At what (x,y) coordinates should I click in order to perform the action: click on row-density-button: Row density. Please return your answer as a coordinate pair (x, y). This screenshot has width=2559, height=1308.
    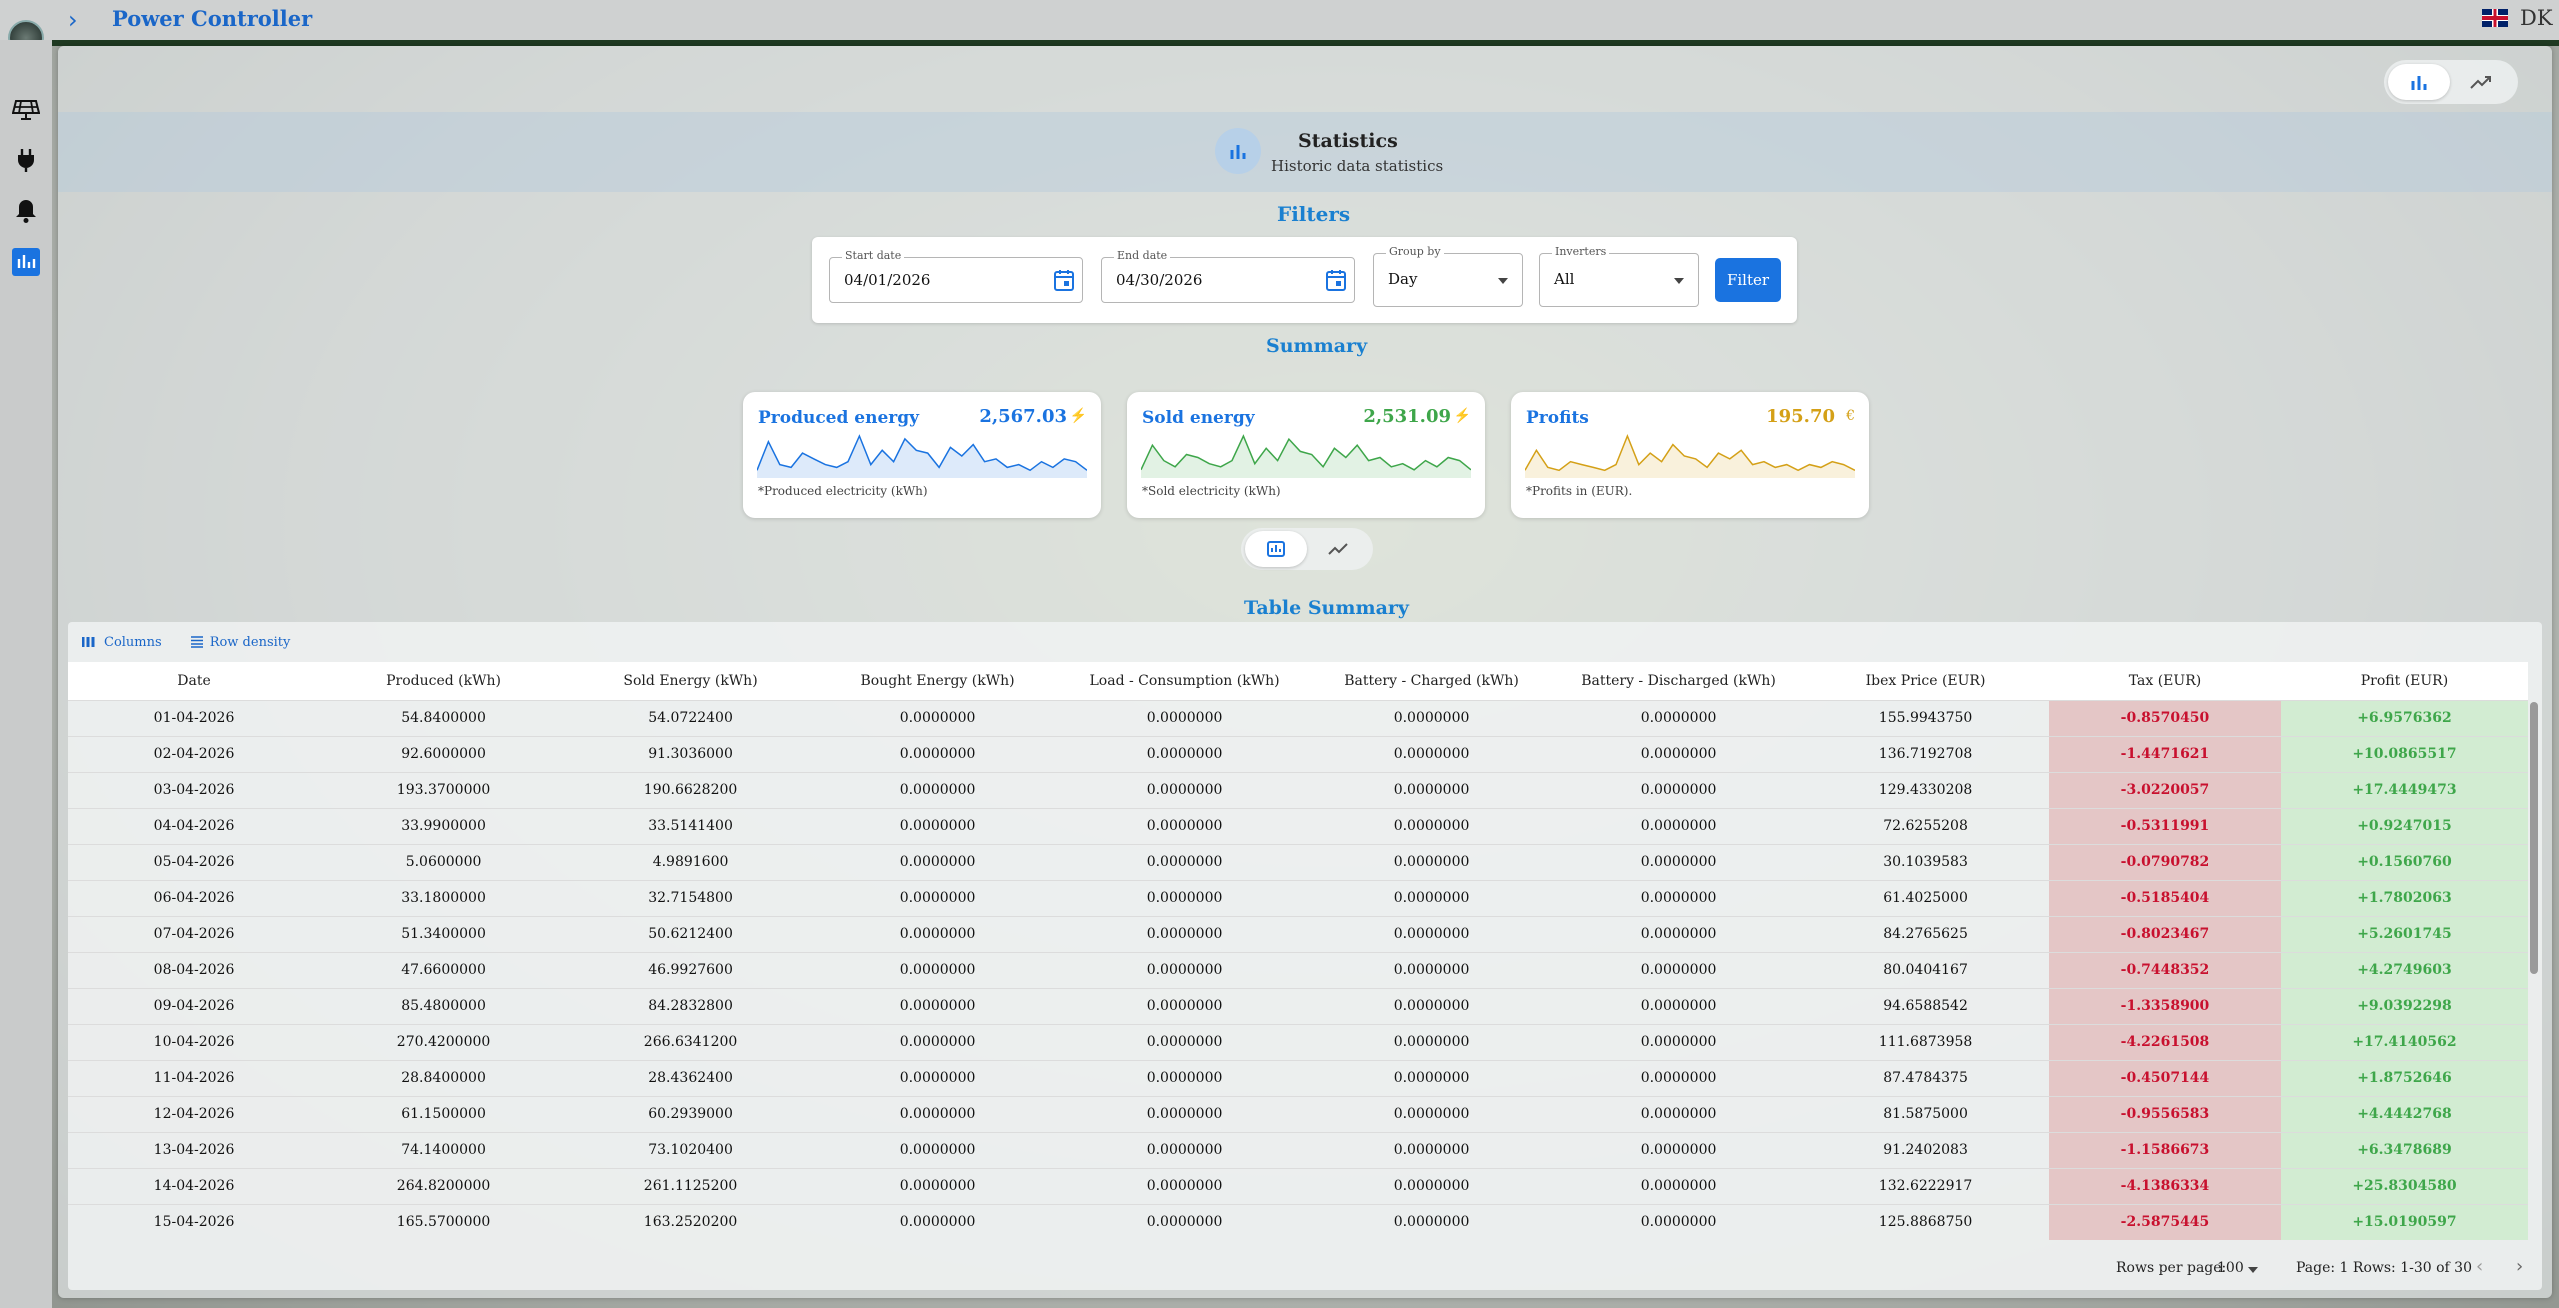
    Looking at the image, I should click on (240, 642).